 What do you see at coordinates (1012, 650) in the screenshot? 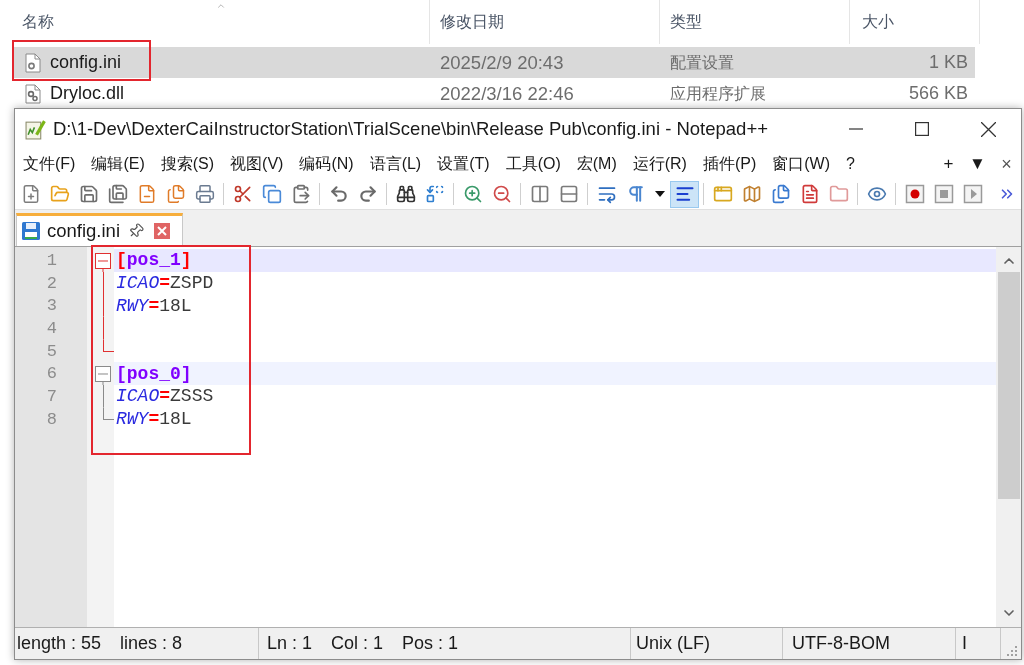
I see `resize-grip-icon` at bounding box center [1012, 650].